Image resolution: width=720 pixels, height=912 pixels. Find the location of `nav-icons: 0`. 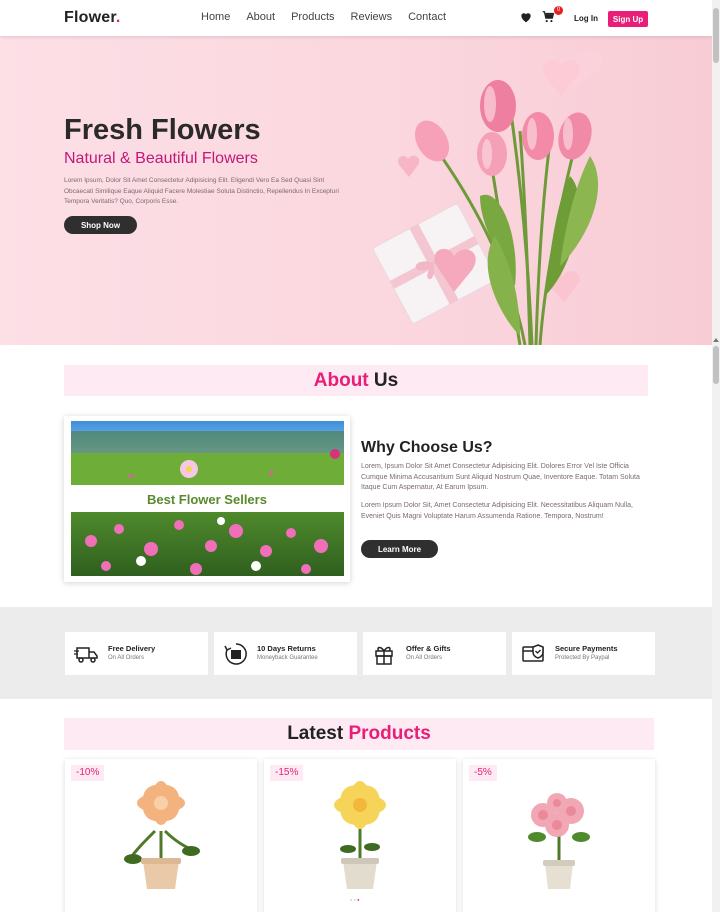

nav-icons: 0 is located at coordinates (541, 15).